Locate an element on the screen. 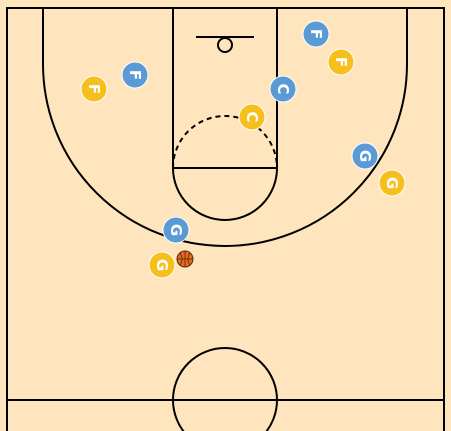 The width and height of the screenshot is (451, 431). defense-player-5: G is located at coordinates (176, 230).